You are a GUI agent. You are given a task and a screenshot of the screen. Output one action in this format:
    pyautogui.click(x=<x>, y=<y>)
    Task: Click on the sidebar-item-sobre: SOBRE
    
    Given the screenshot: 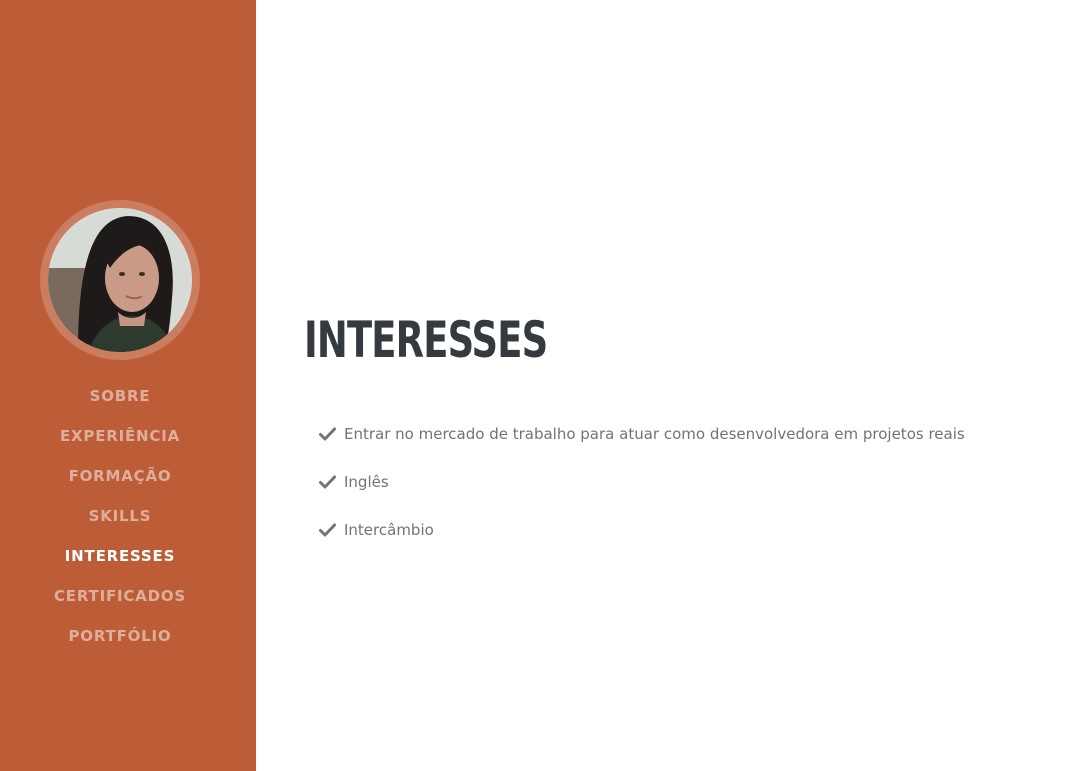 What is the action you would take?
    pyautogui.click(x=120, y=396)
    